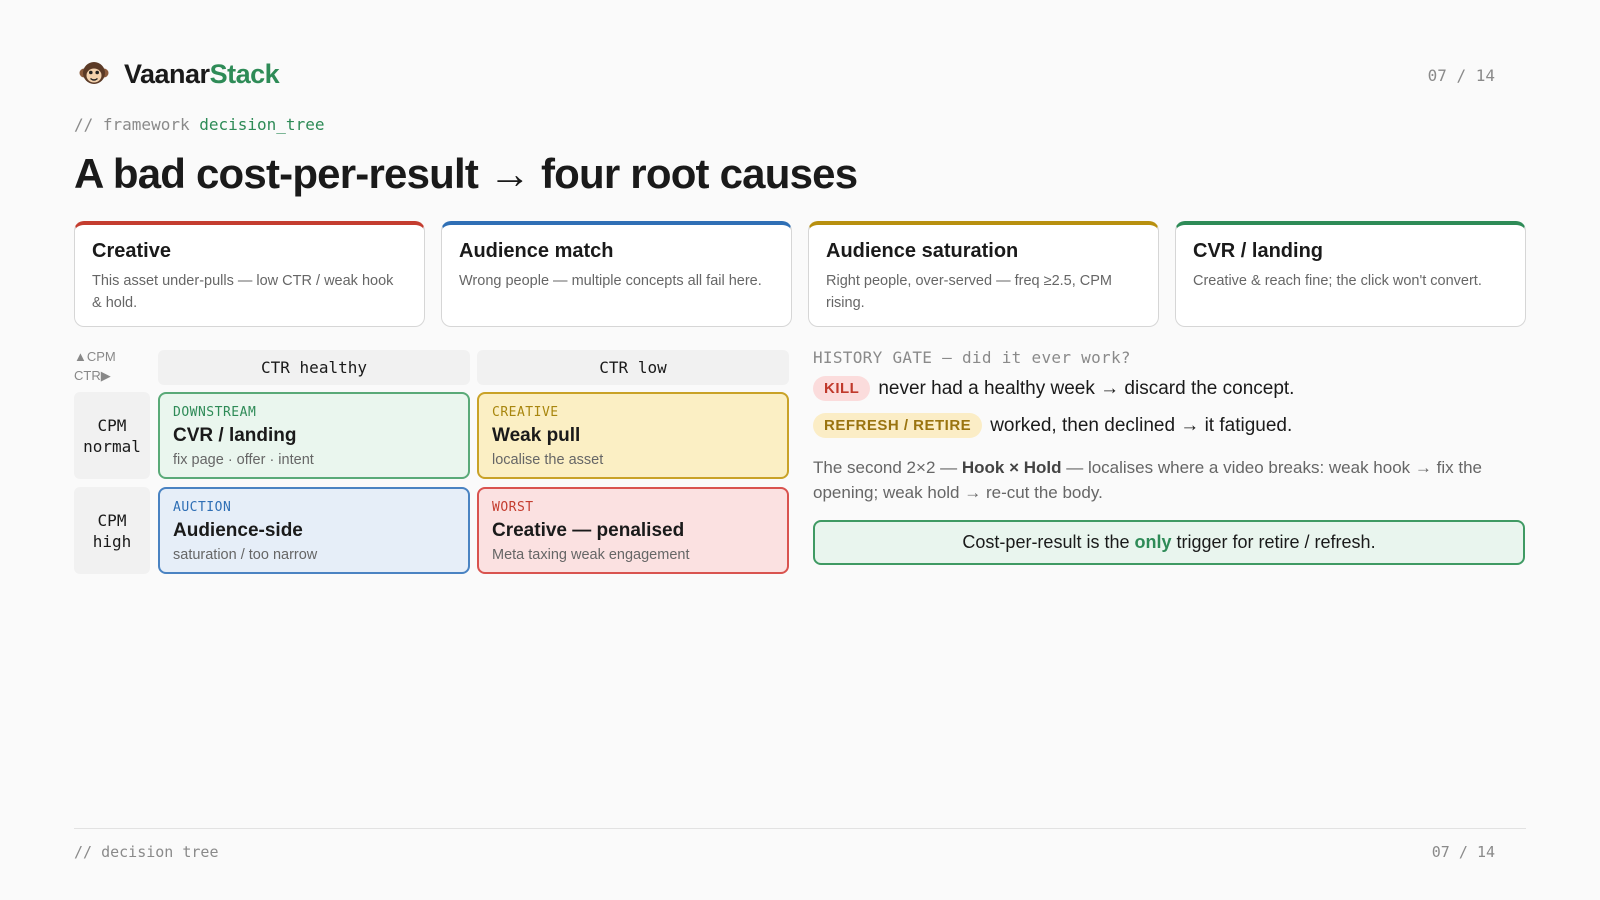 This screenshot has width=1600, height=900. Describe the element at coordinates (633, 435) in the screenshot. I see `matrix-cell-creative: CREATIVE Weak pull localise the asset` at that location.